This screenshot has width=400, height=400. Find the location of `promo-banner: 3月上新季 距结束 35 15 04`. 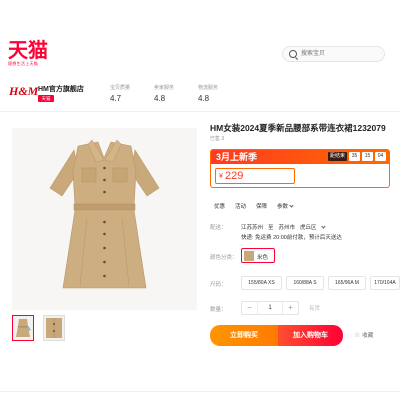

promo-banner: 3月上新季 距结束 35 15 04 is located at coordinates (300, 157).